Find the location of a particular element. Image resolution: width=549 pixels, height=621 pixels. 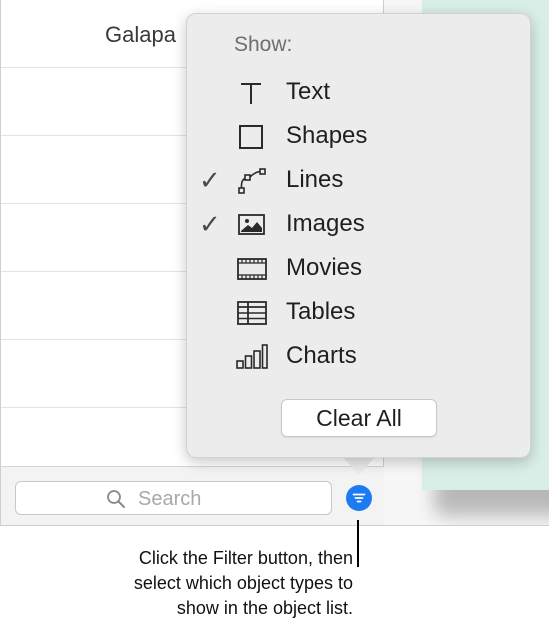

search-input: Search is located at coordinates (173, 498).